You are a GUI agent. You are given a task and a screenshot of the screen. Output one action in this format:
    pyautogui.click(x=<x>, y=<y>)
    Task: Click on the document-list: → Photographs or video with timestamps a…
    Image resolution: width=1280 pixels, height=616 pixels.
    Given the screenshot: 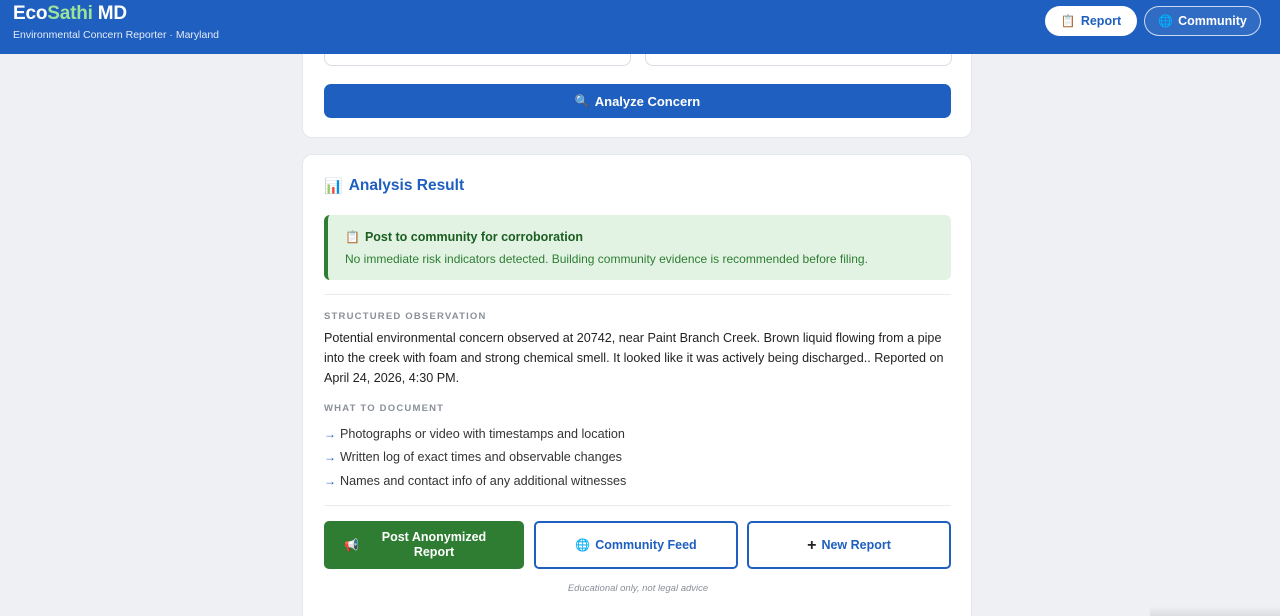 What is the action you would take?
    pyautogui.click(x=475, y=457)
    